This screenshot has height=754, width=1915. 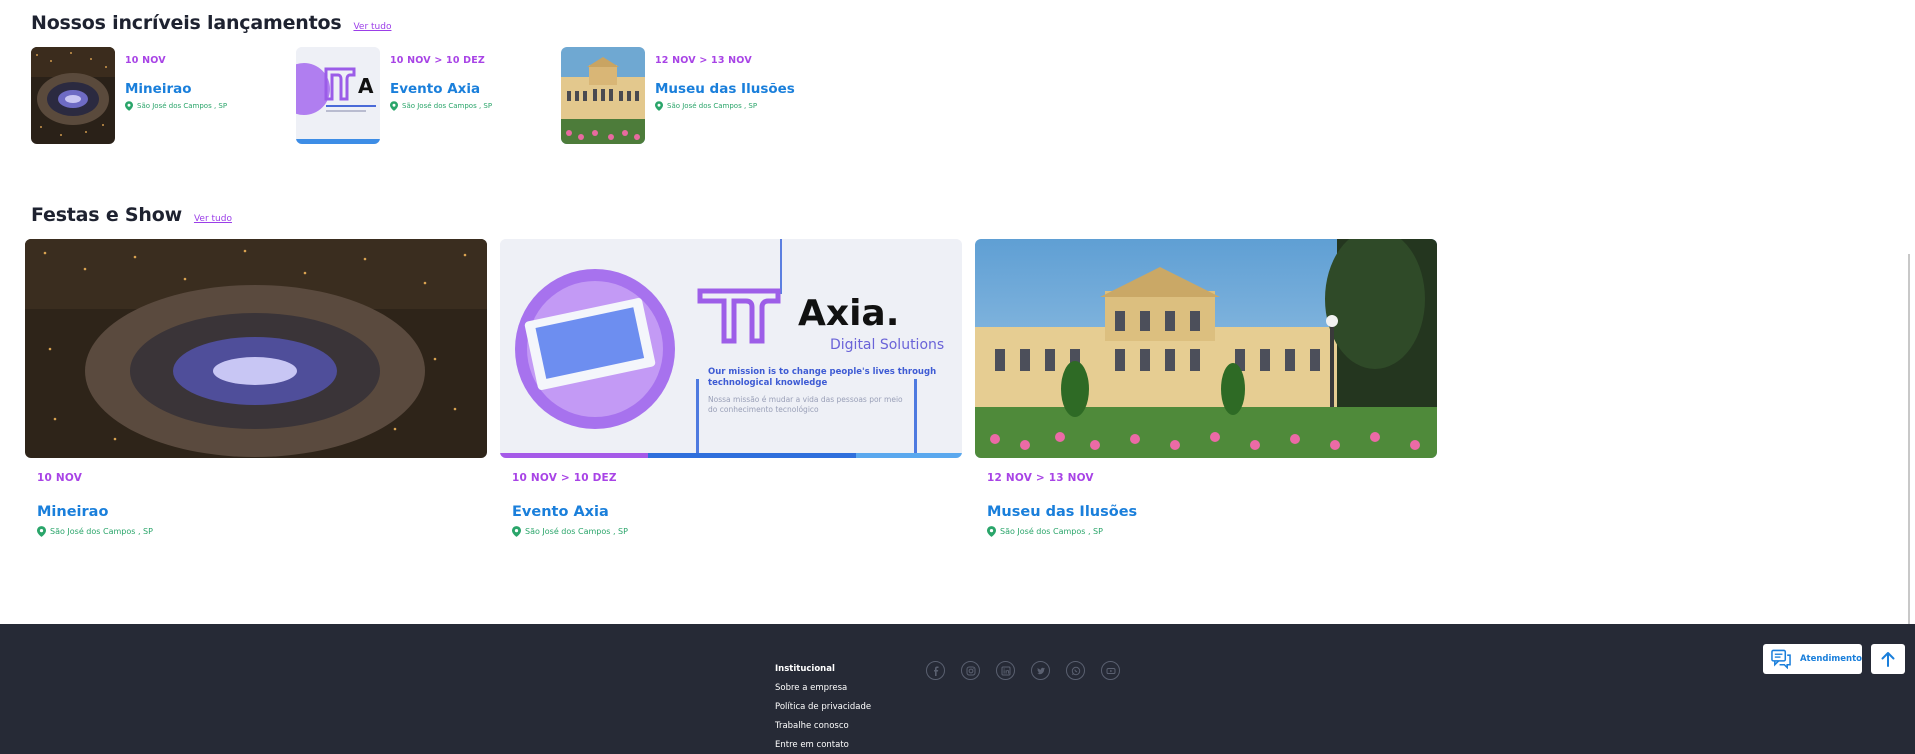 I want to click on youtube-icon, so click(x=1110, y=670).